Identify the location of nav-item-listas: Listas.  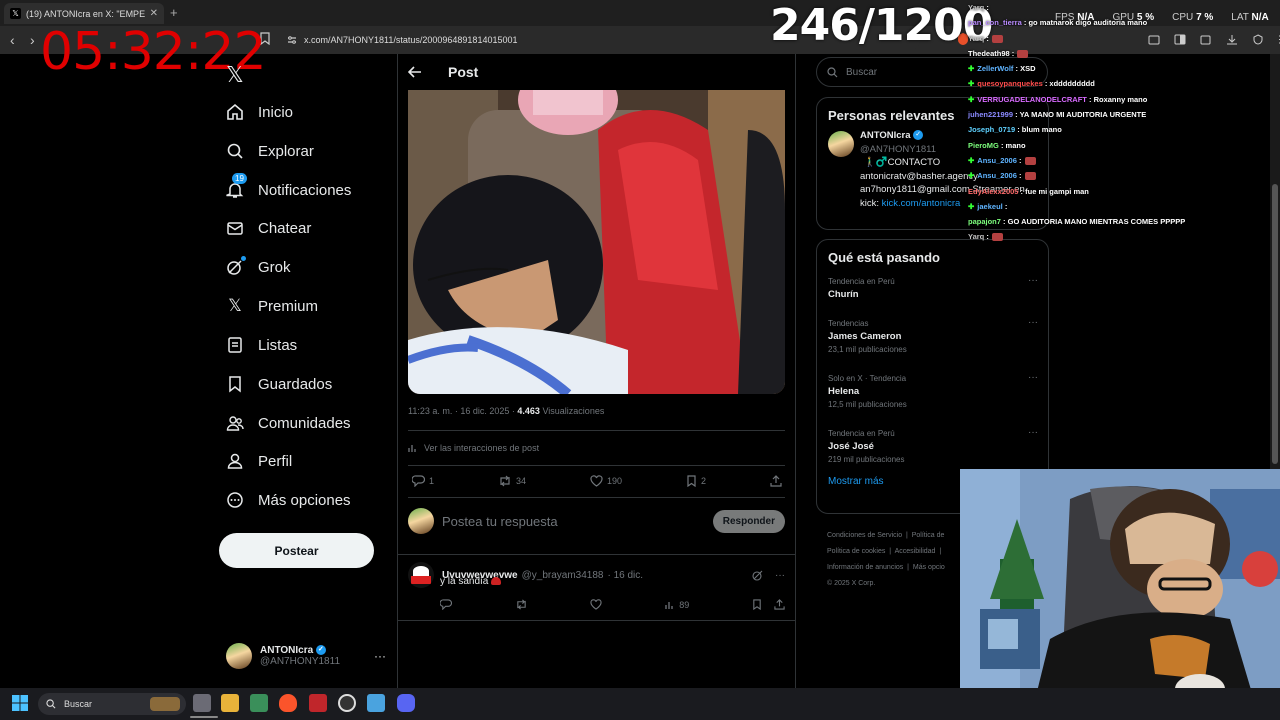
(261, 345).